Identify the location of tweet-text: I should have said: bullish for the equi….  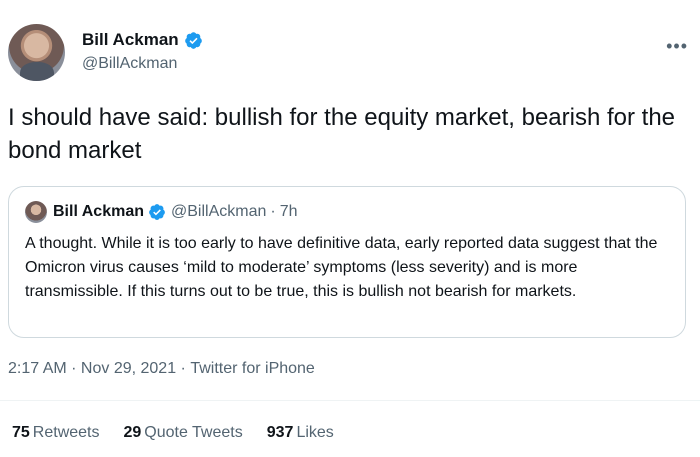
(342, 134).